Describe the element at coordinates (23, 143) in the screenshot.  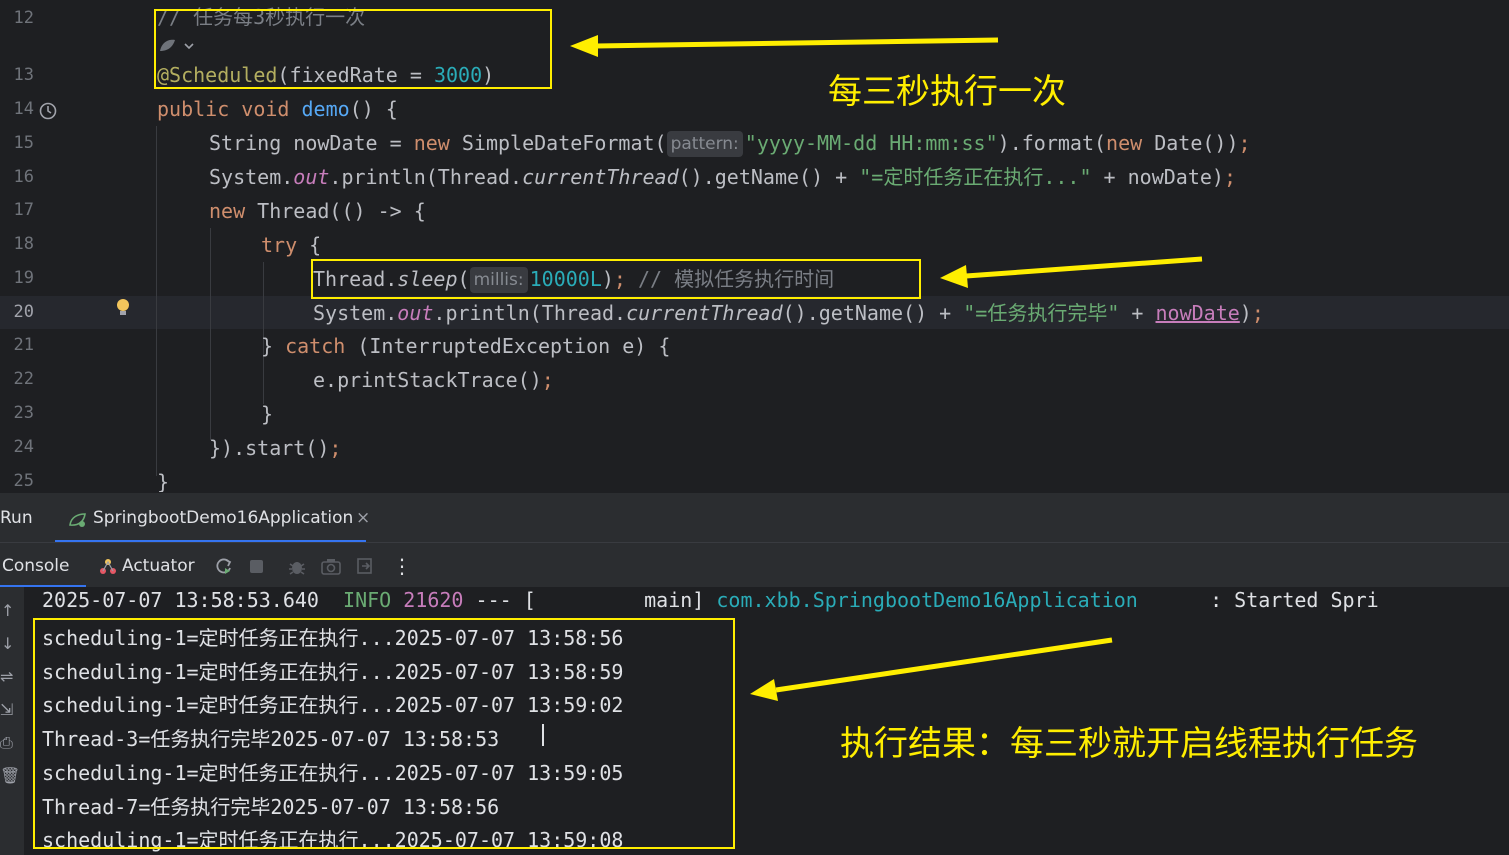
I see `line-number: 15` at that location.